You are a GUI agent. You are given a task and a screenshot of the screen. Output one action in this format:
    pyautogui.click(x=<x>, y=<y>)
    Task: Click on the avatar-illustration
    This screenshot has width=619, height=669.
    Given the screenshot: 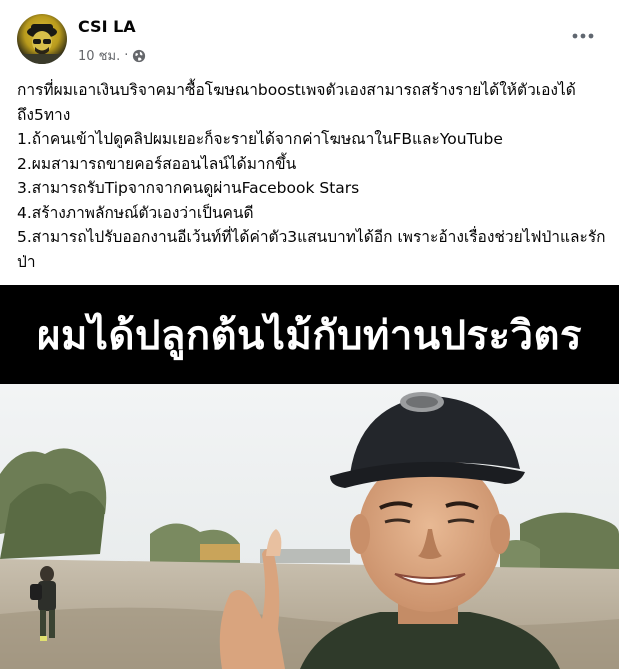 What is the action you would take?
    pyautogui.click(x=42, y=44)
    